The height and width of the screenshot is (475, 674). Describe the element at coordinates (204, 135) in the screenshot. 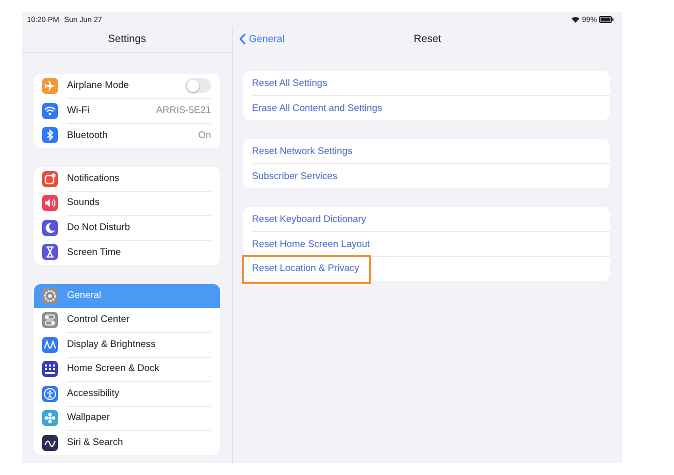

I see `setting-value: On` at that location.